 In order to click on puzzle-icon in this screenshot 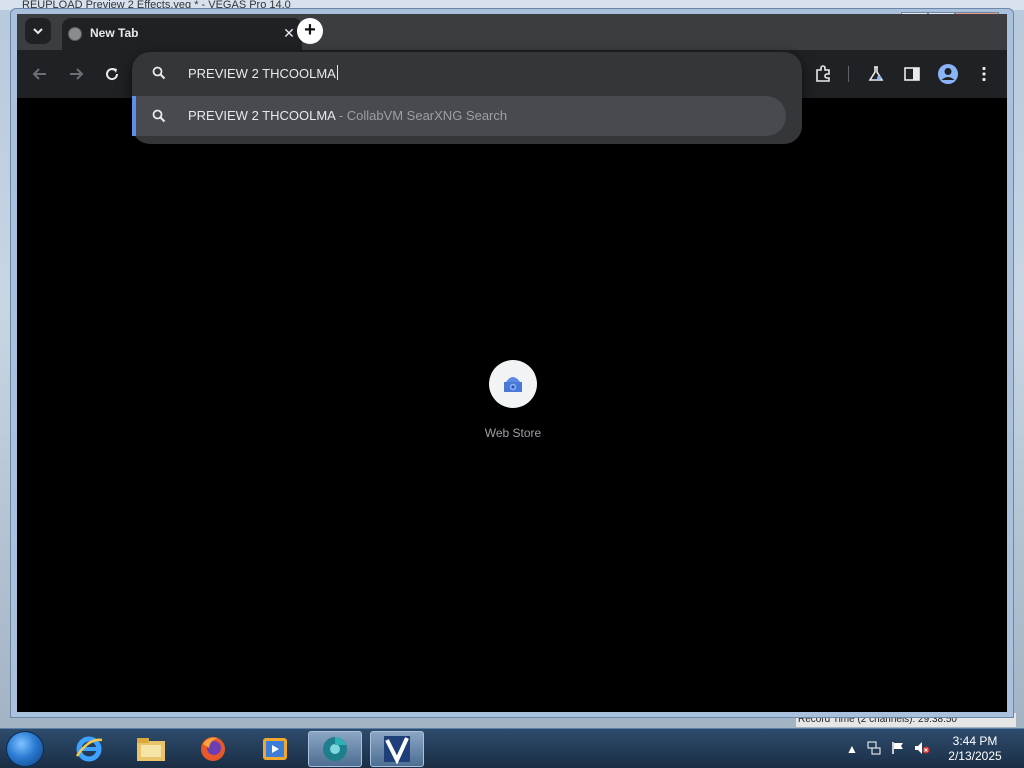, I will do `click(823, 73)`.